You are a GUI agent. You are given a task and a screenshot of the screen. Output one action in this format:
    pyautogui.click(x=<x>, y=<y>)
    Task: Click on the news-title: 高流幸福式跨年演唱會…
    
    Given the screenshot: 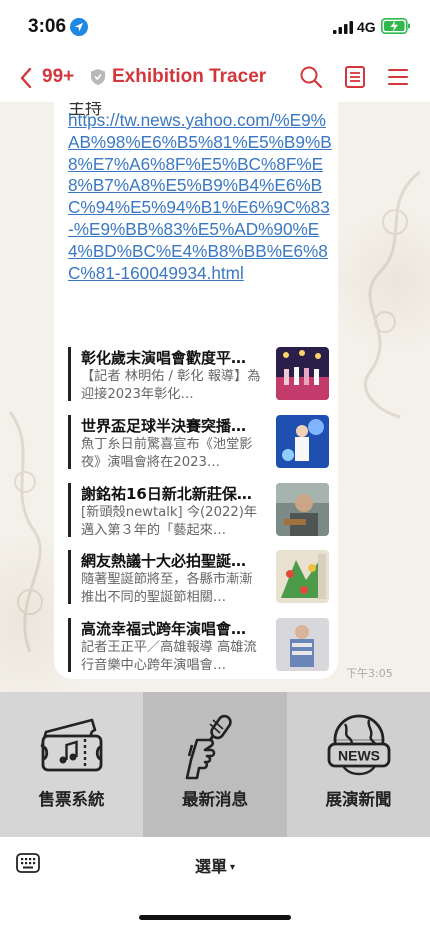 What is the action you would take?
    pyautogui.click(x=164, y=629)
    